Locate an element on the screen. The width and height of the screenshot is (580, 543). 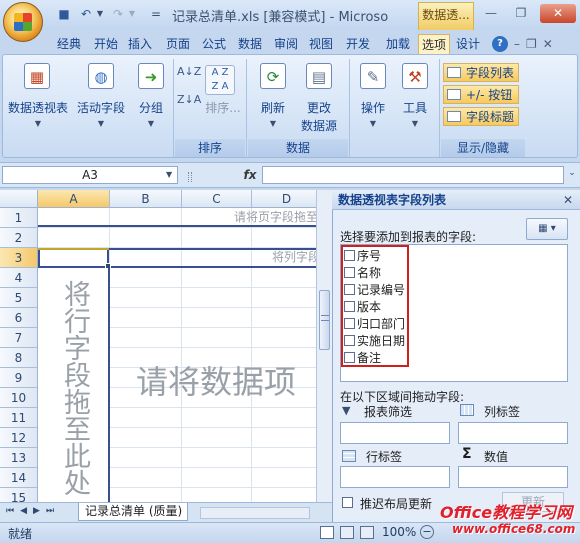
page-layout-view-icon is located at coordinates (347, 532).